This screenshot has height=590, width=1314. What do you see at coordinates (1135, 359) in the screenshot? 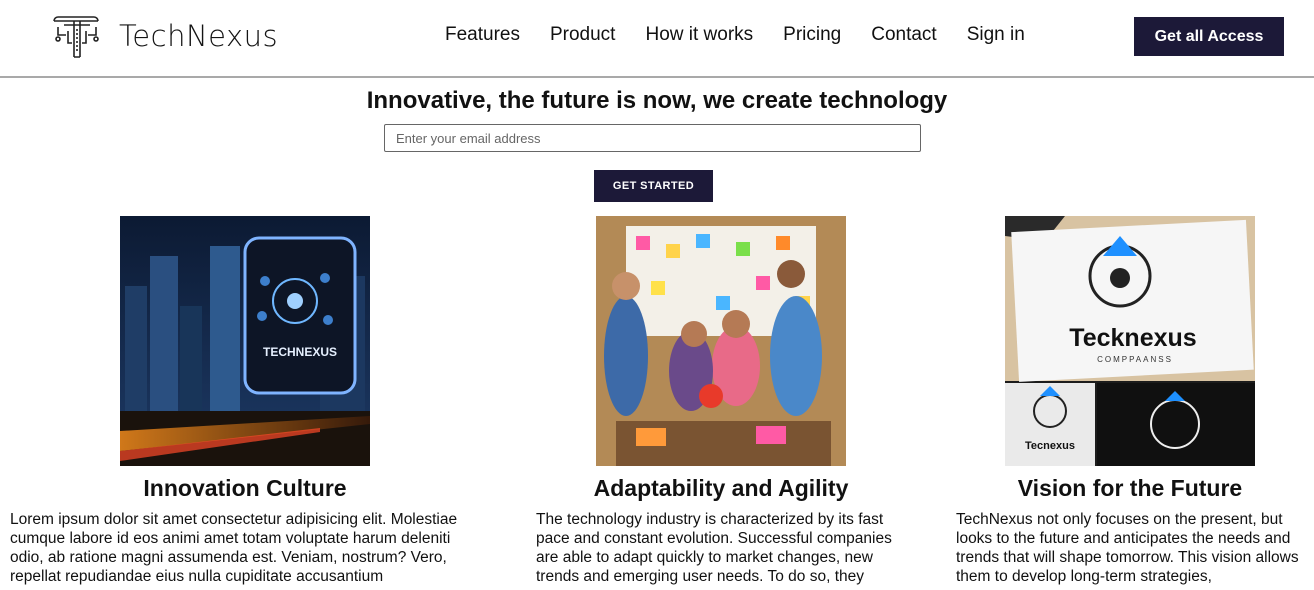
I see `mockup-subtitle-text: COMPPAANSS` at bounding box center [1135, 359].